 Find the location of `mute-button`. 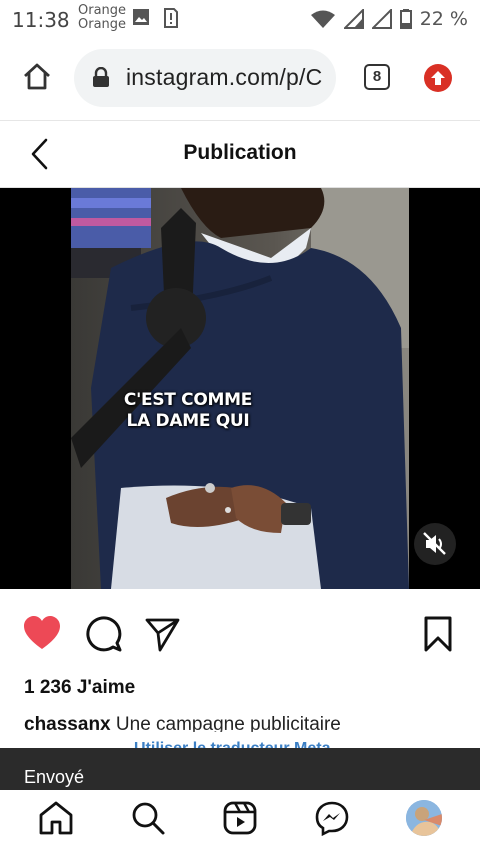

mute-button is located at coordinates (435, 544).